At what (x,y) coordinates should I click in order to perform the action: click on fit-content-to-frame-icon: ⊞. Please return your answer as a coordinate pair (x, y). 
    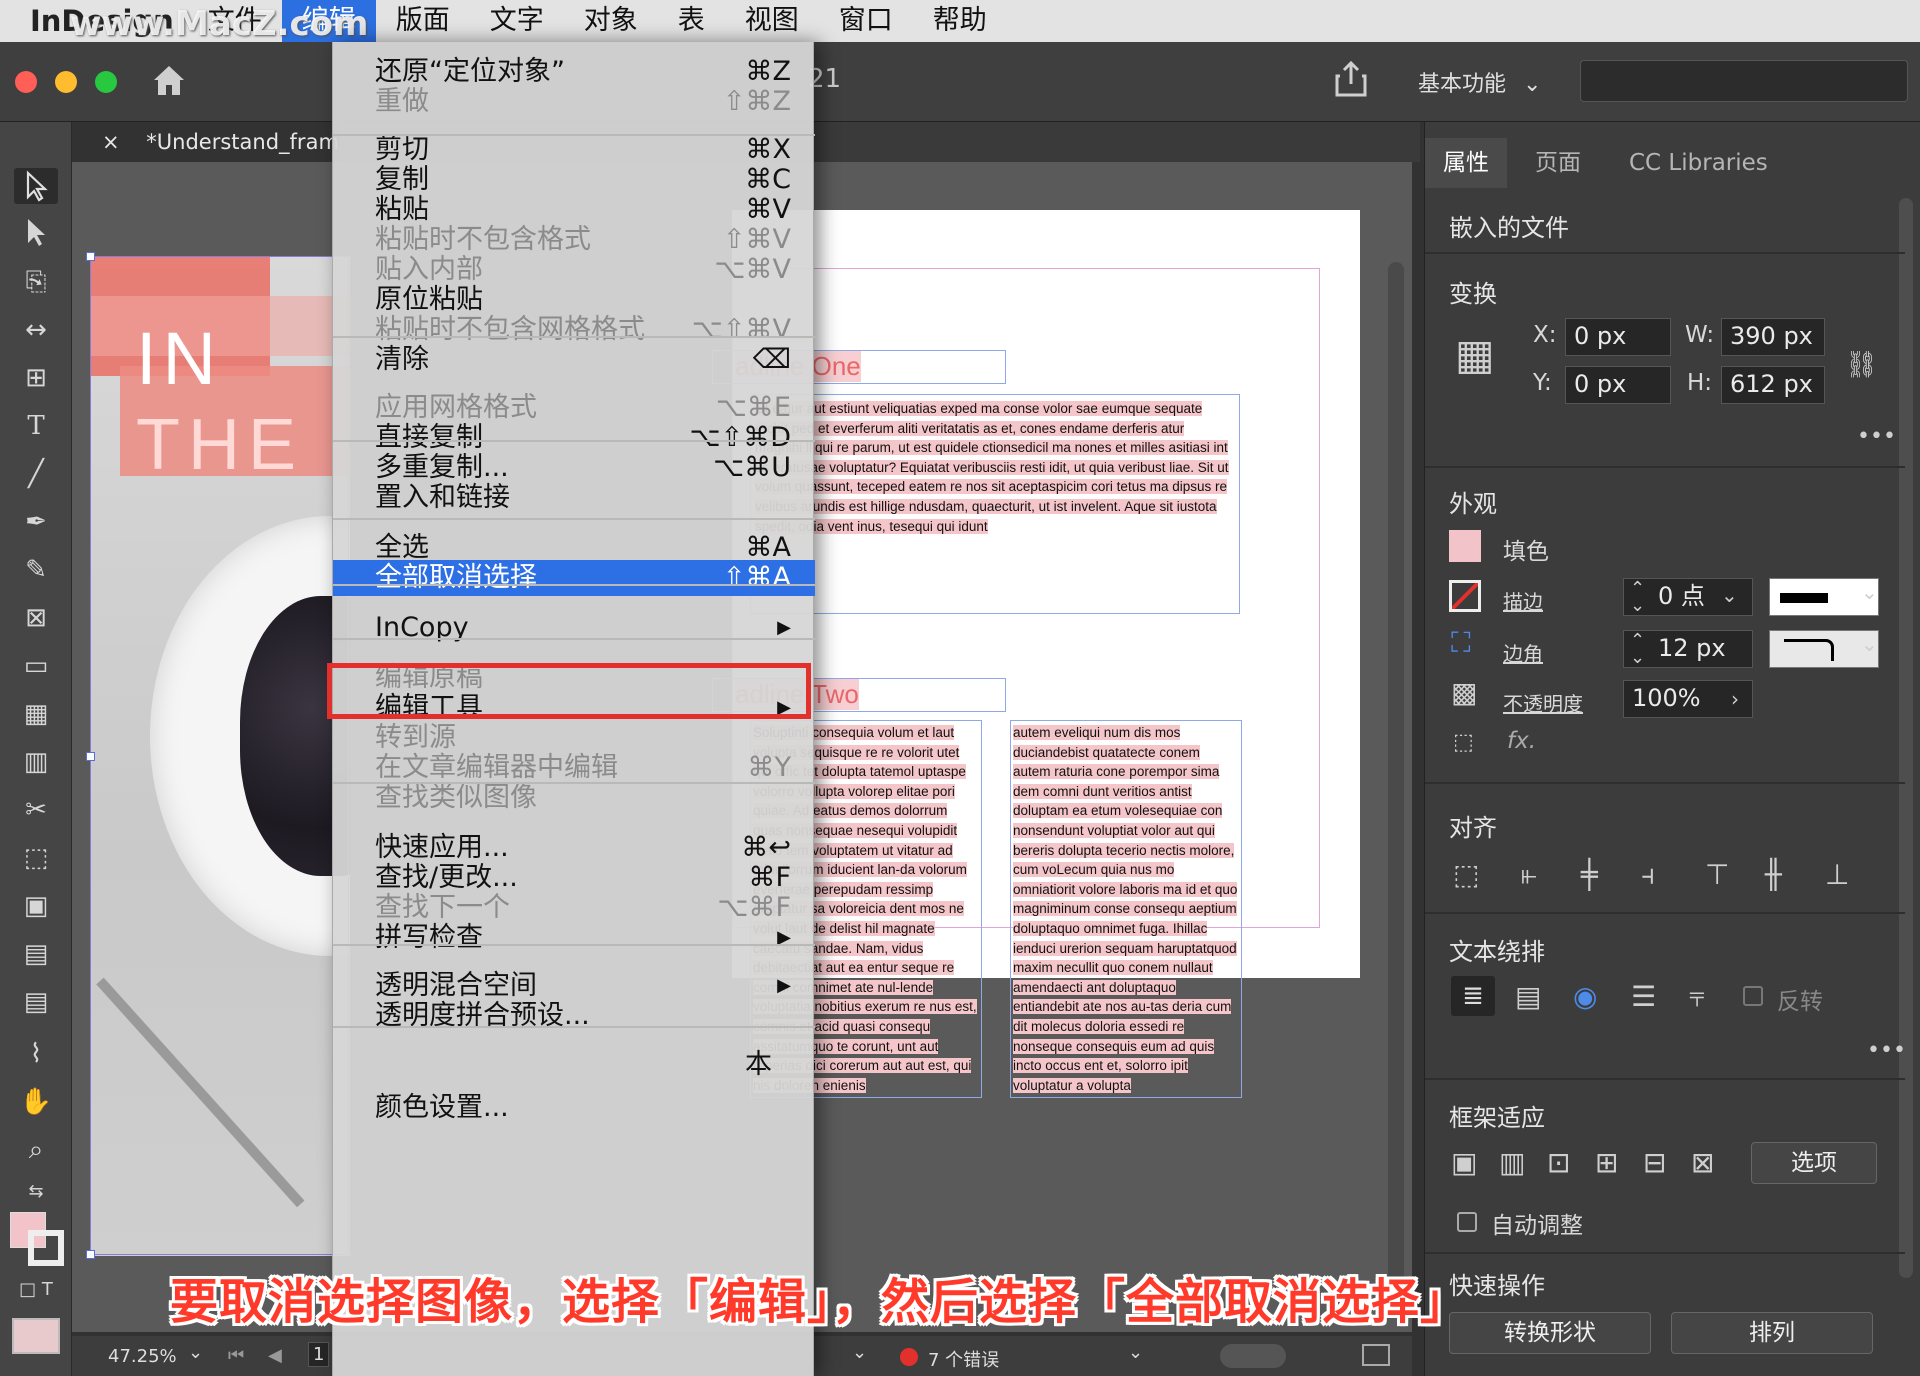
    Looking at the image, I should click on (1606, 1163).